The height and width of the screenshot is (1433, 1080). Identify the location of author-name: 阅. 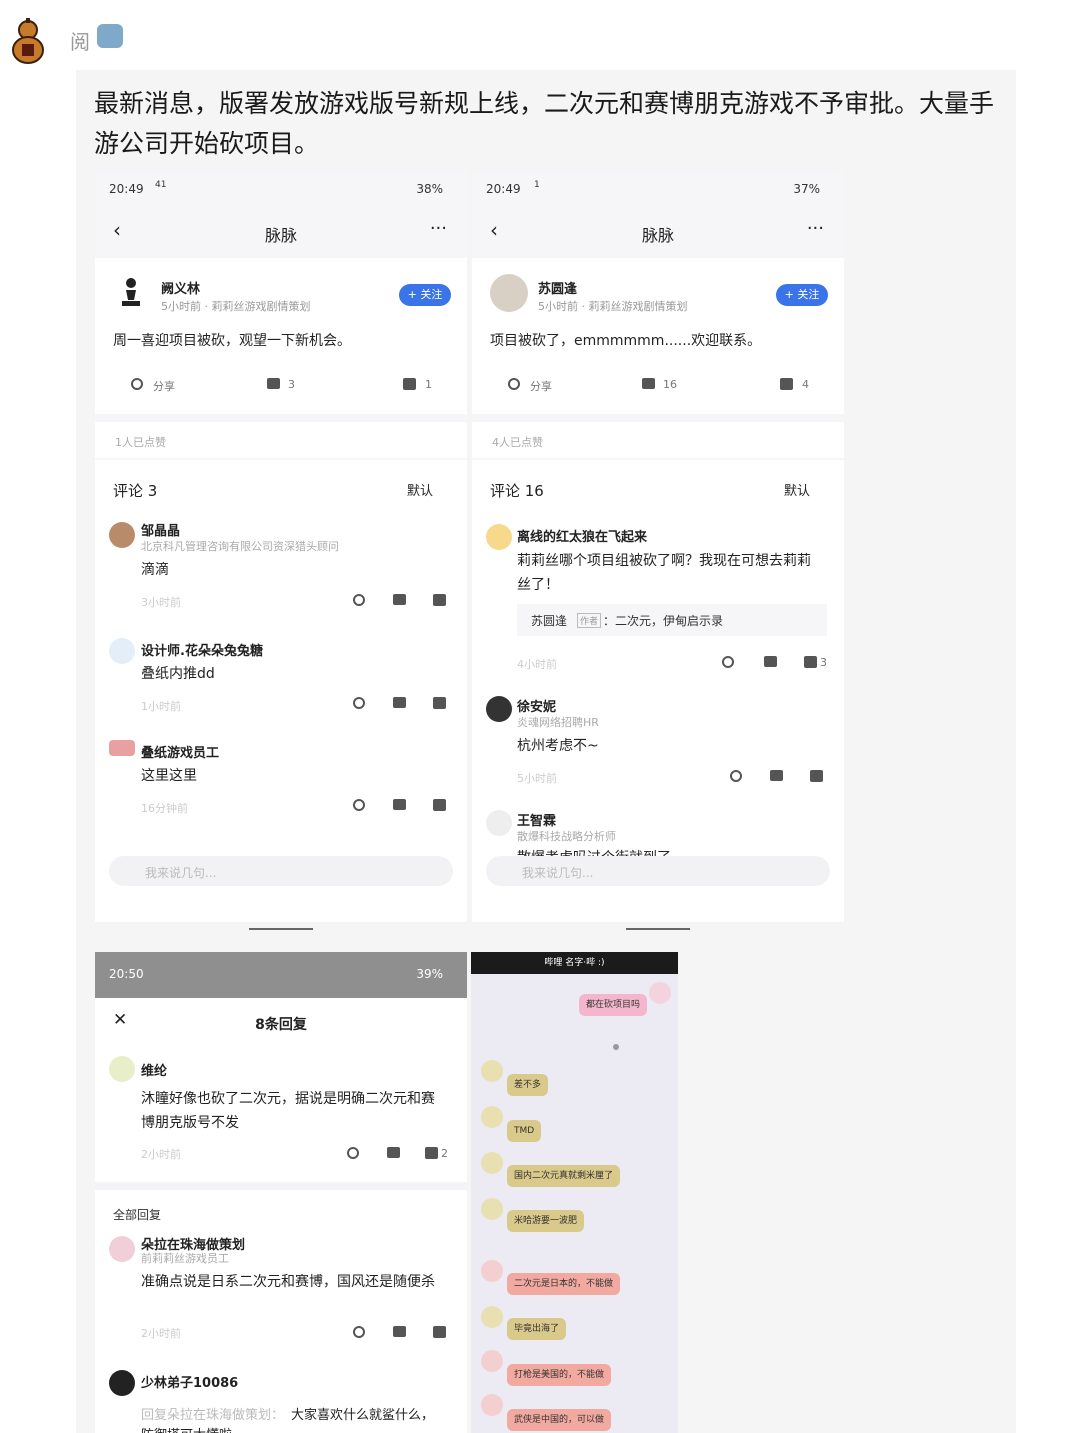
(80, 40).